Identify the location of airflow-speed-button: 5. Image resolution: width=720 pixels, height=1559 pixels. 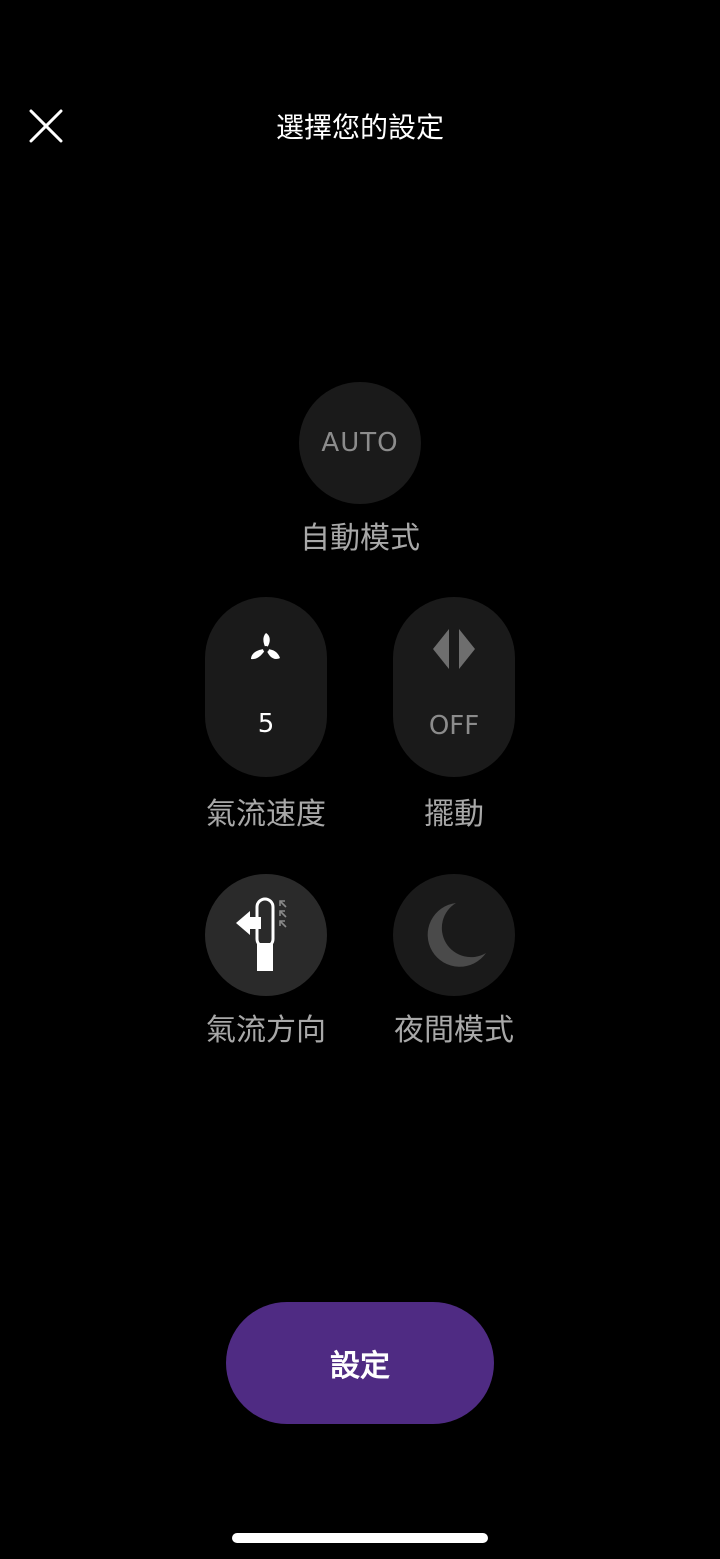
(266, 687).